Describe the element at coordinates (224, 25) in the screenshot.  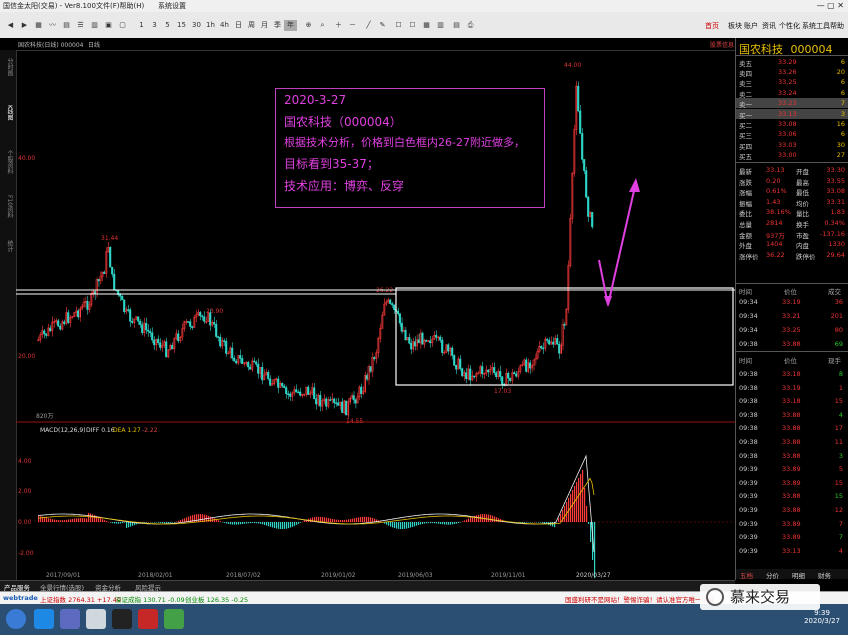
I see `period-4h: 4h` at that location.